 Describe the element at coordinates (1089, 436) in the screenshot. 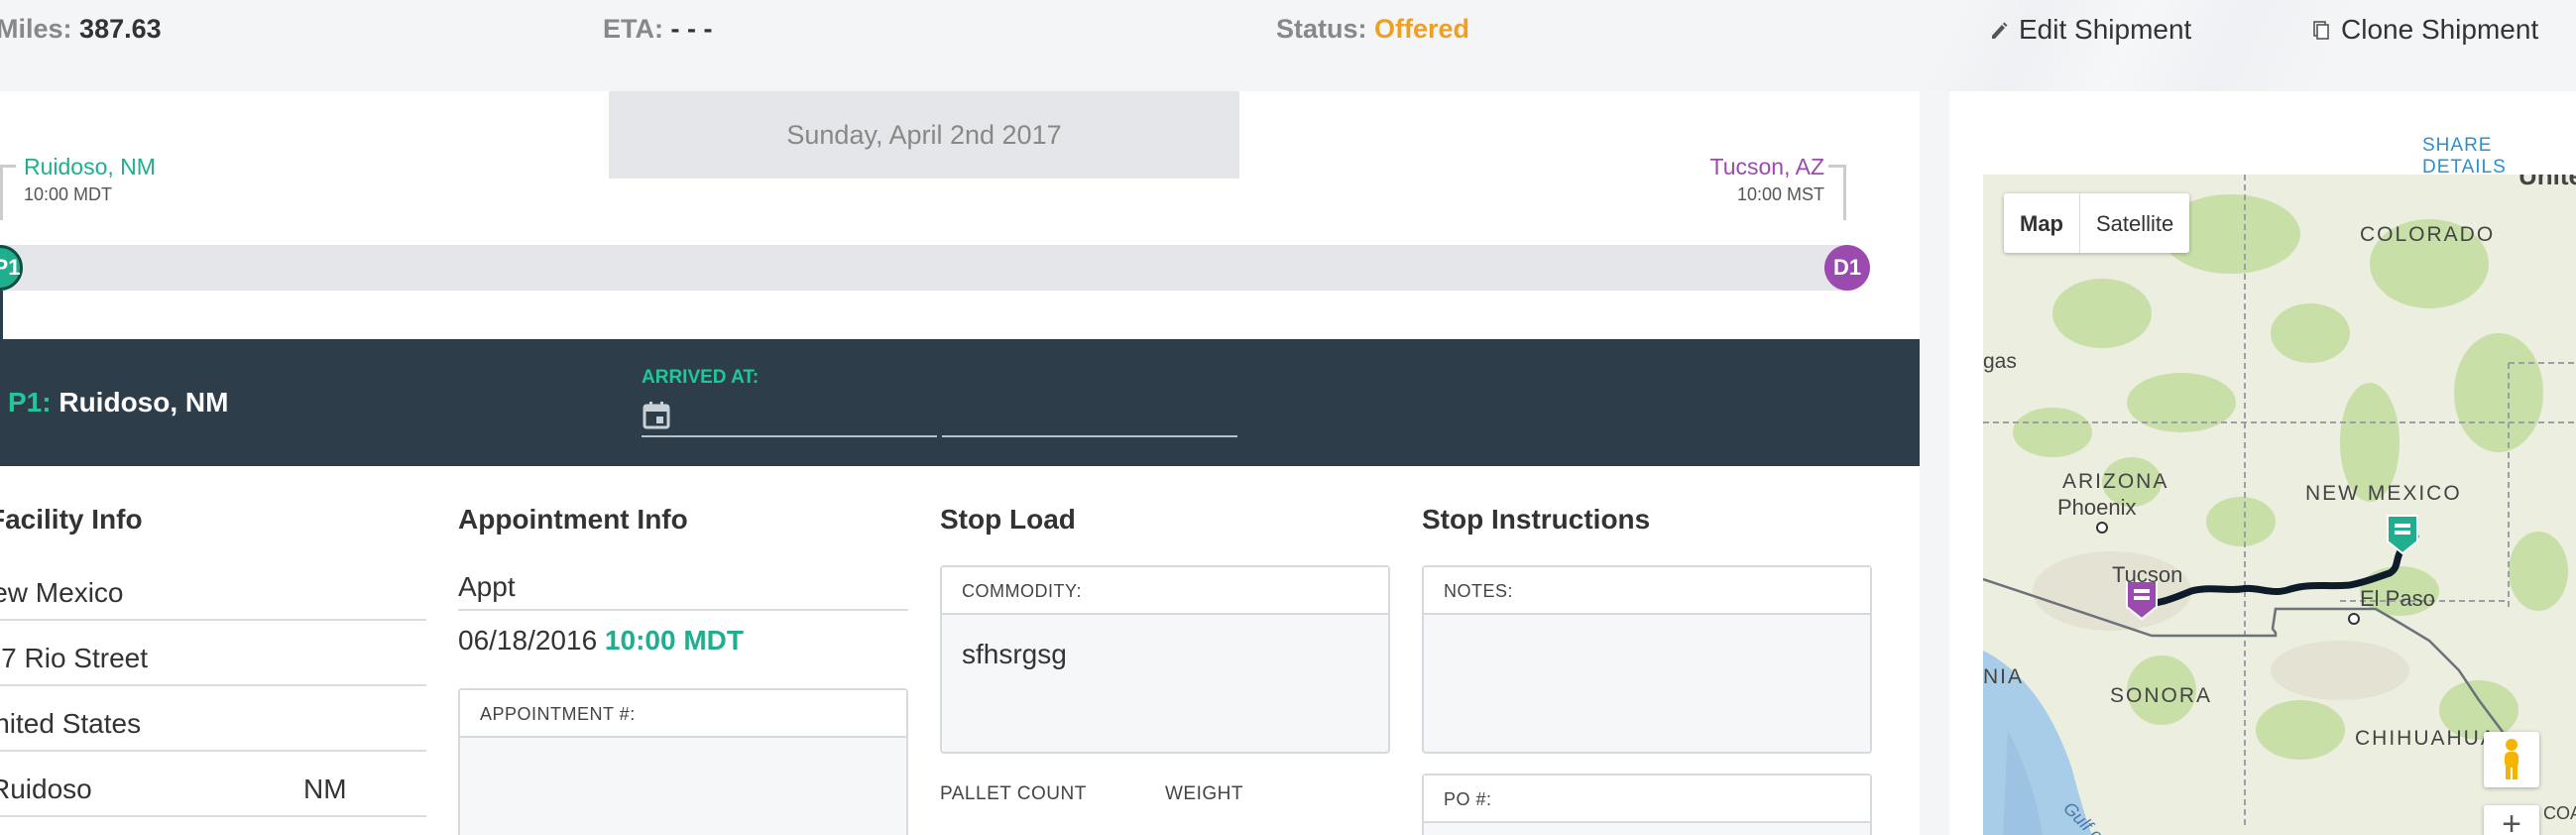

I see `arrived-time-input` at that location.